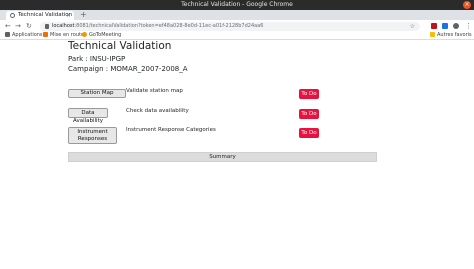 The image size is (474, 269). I want to click on new-tab-button: +, so click(83, 15).